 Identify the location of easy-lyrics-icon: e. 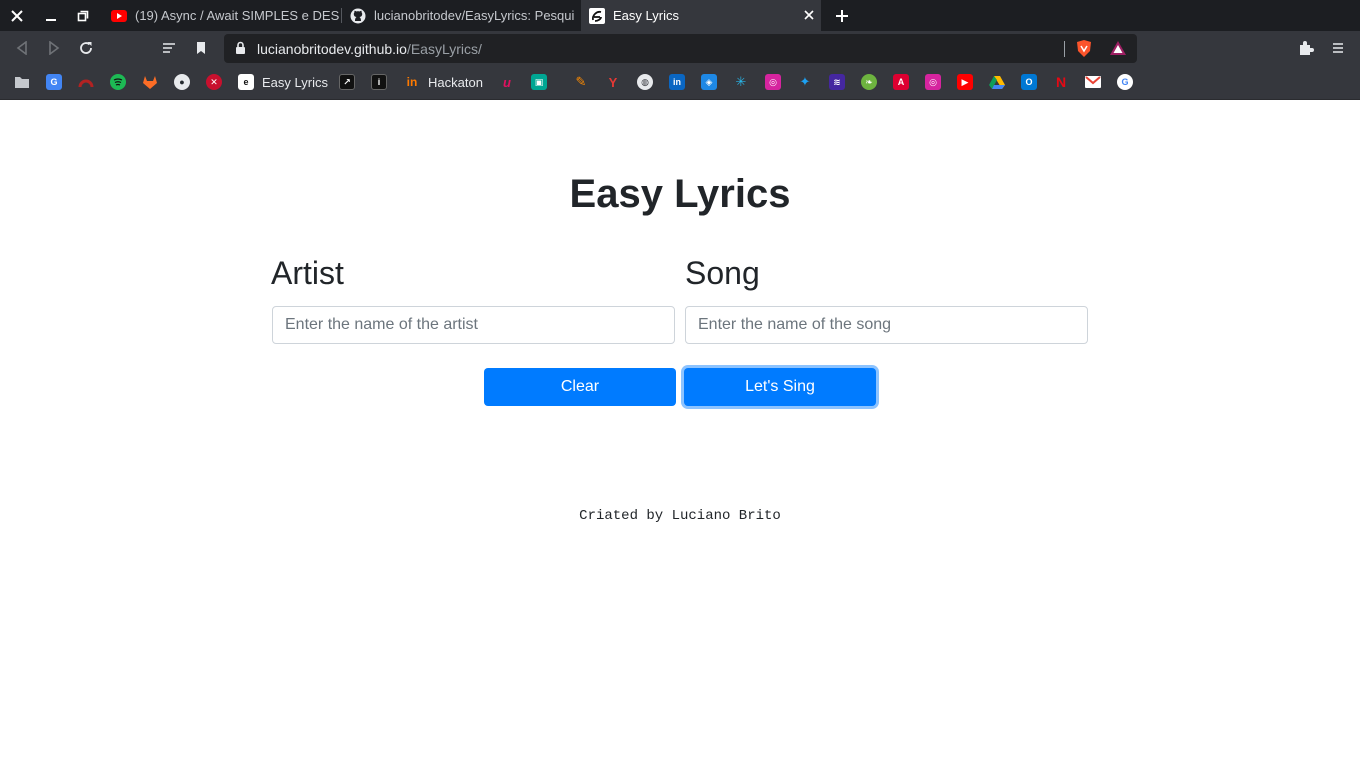
(246, 82).